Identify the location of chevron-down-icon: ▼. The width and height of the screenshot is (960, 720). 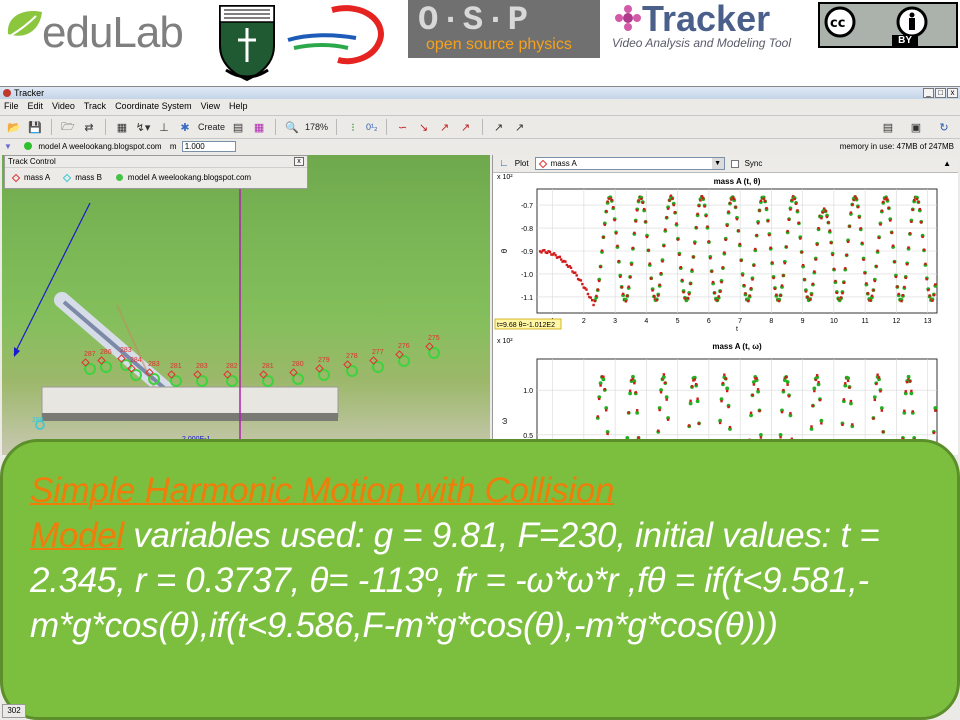
(717, 163).